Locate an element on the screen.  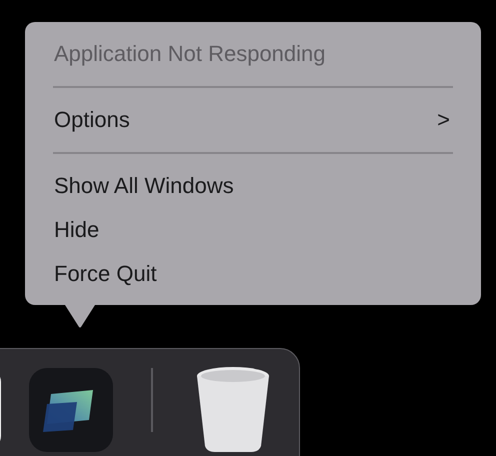
menu-item: Force Quit is located at coordinates (253, 274).